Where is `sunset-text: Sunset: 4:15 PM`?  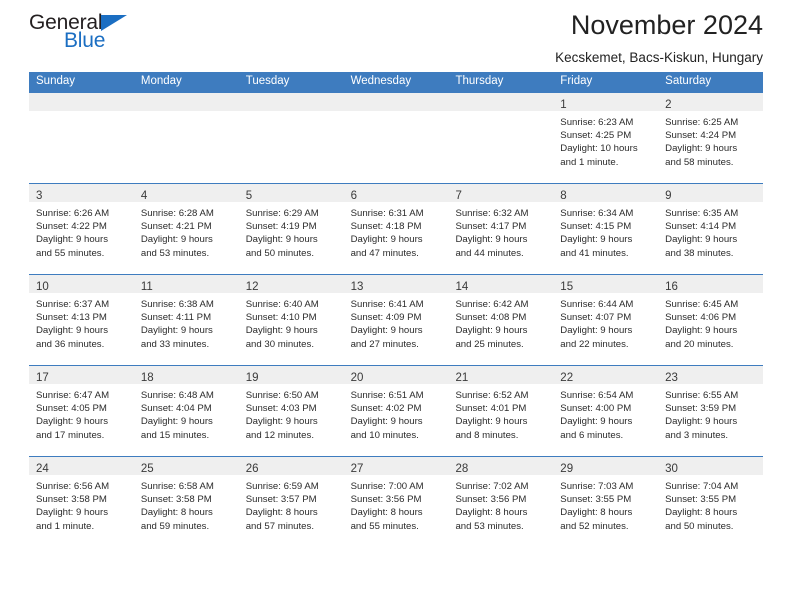
sunset-text: Sunset: 4:15 PM is located at coordinates (596, 227).